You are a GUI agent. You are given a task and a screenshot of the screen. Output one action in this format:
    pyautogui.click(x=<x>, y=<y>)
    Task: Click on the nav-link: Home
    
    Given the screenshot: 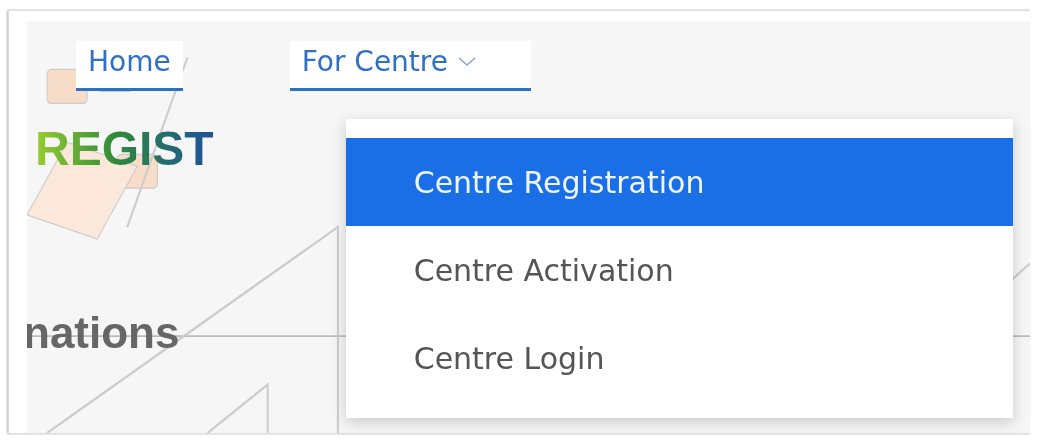 What is the action you would take?
    pyautogui.click(x=129, y=66)
    